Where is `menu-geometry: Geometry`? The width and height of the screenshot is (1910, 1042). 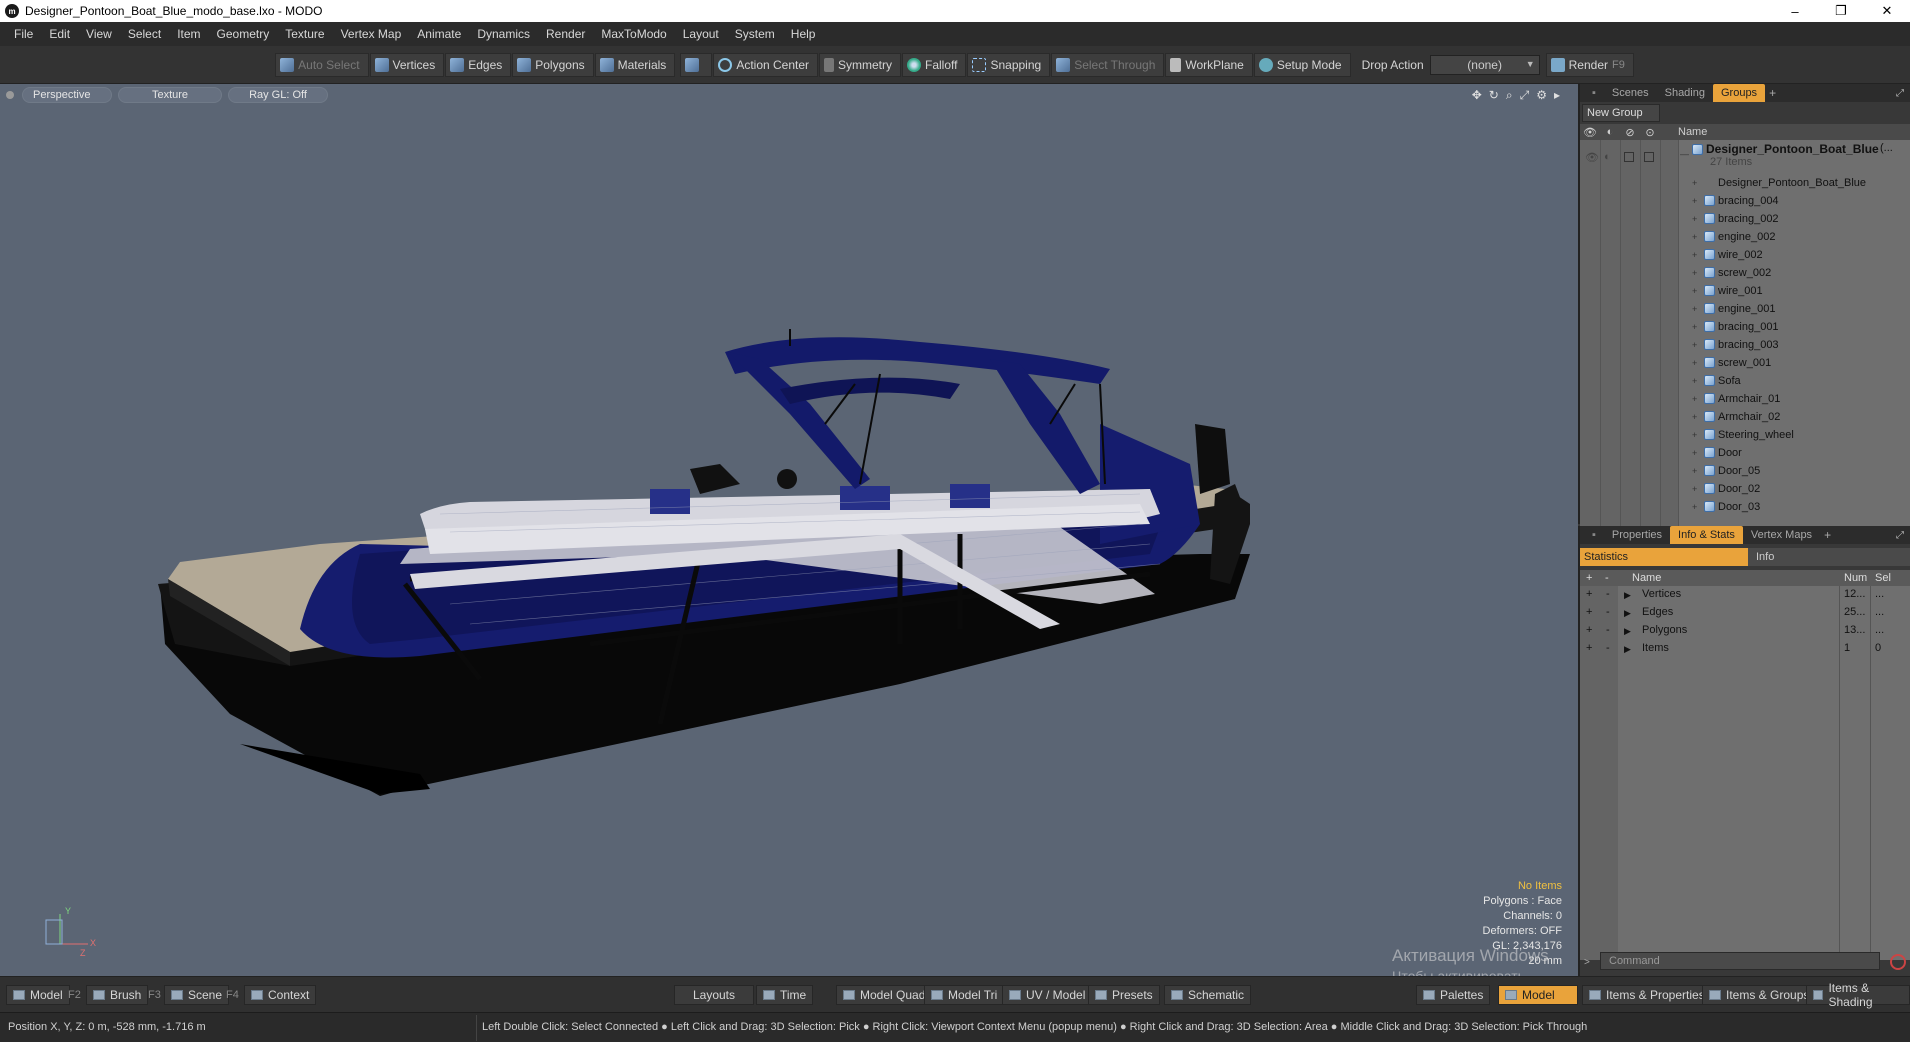 menu-geometry: Geometry is located at coordinates (243, 34).